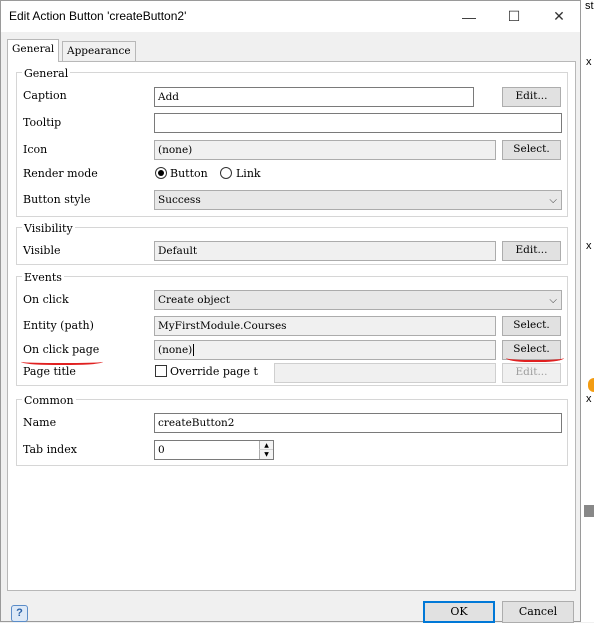  What do you see at coordinates (45, 95) in the screenshot?
I see `caption-label: Caption` at bounding box center [45, 95].